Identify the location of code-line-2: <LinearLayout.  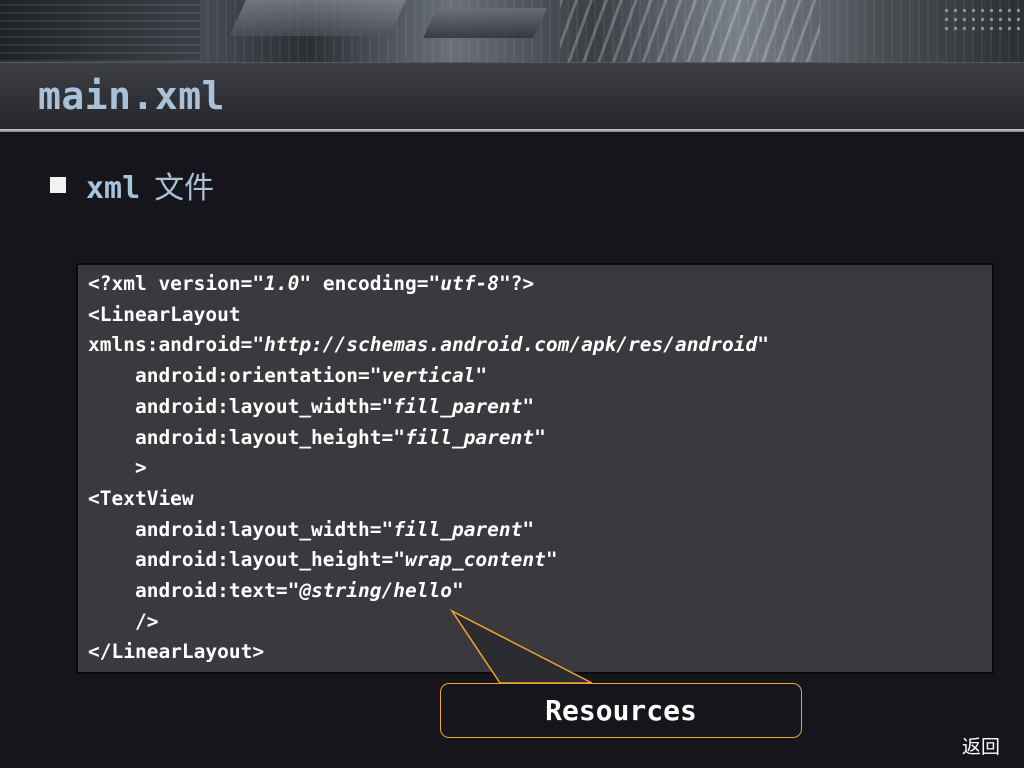
(164, 314).